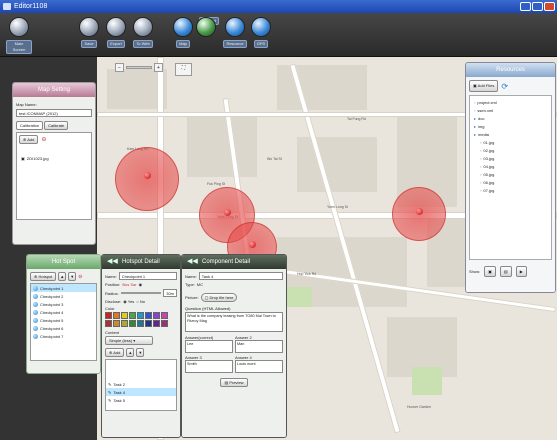  What do you see at coordinates (54, 158) in the screenshot?
I see `map-file-item: ▣ ZDI1023.jpg` at bounding box center [54, 158].